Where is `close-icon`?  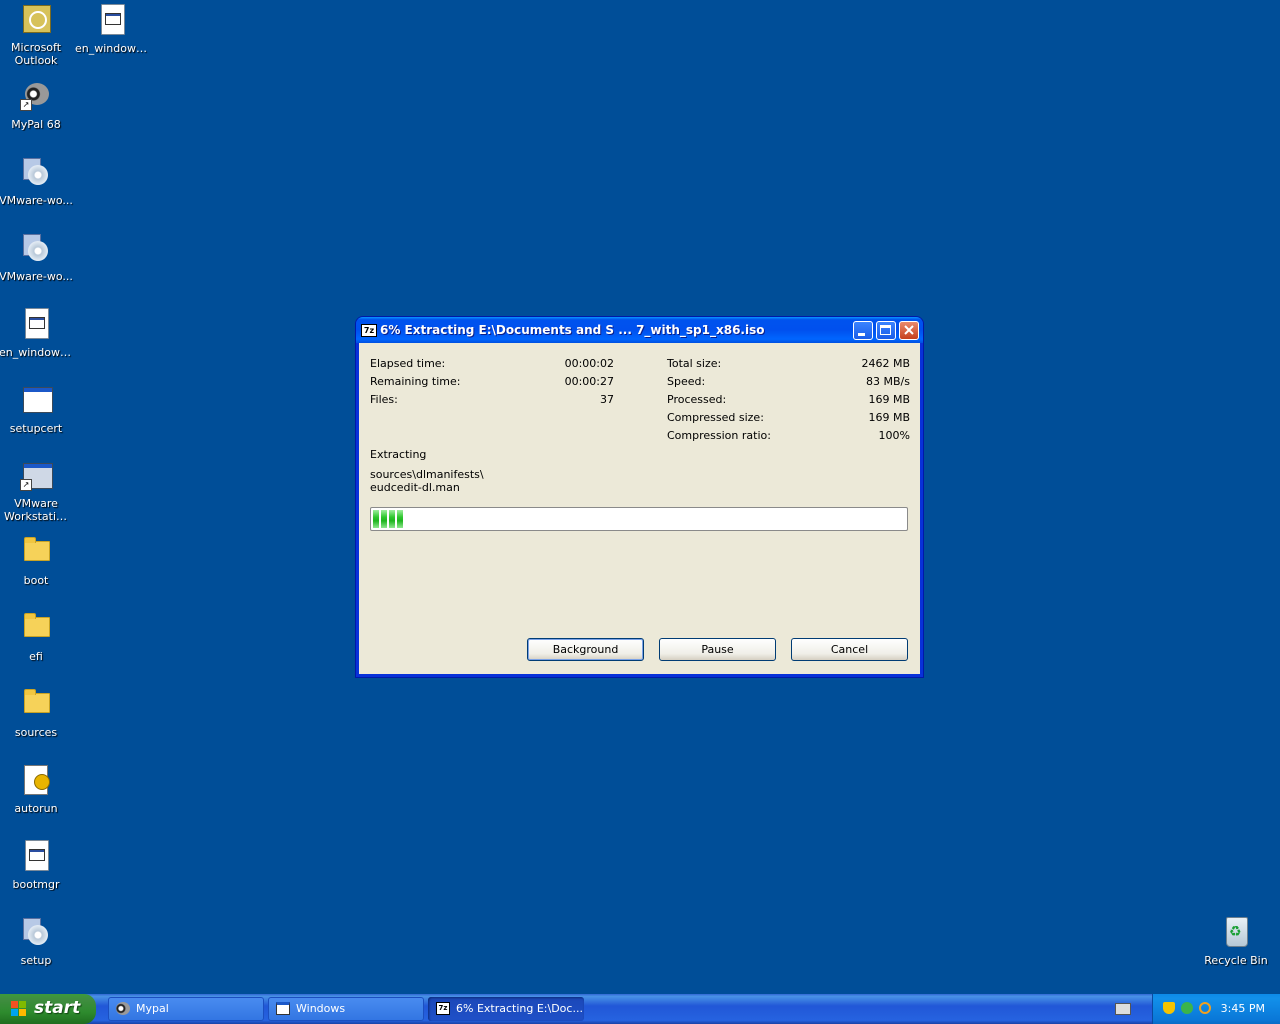 close-icon is located at coordinates (909, 330).